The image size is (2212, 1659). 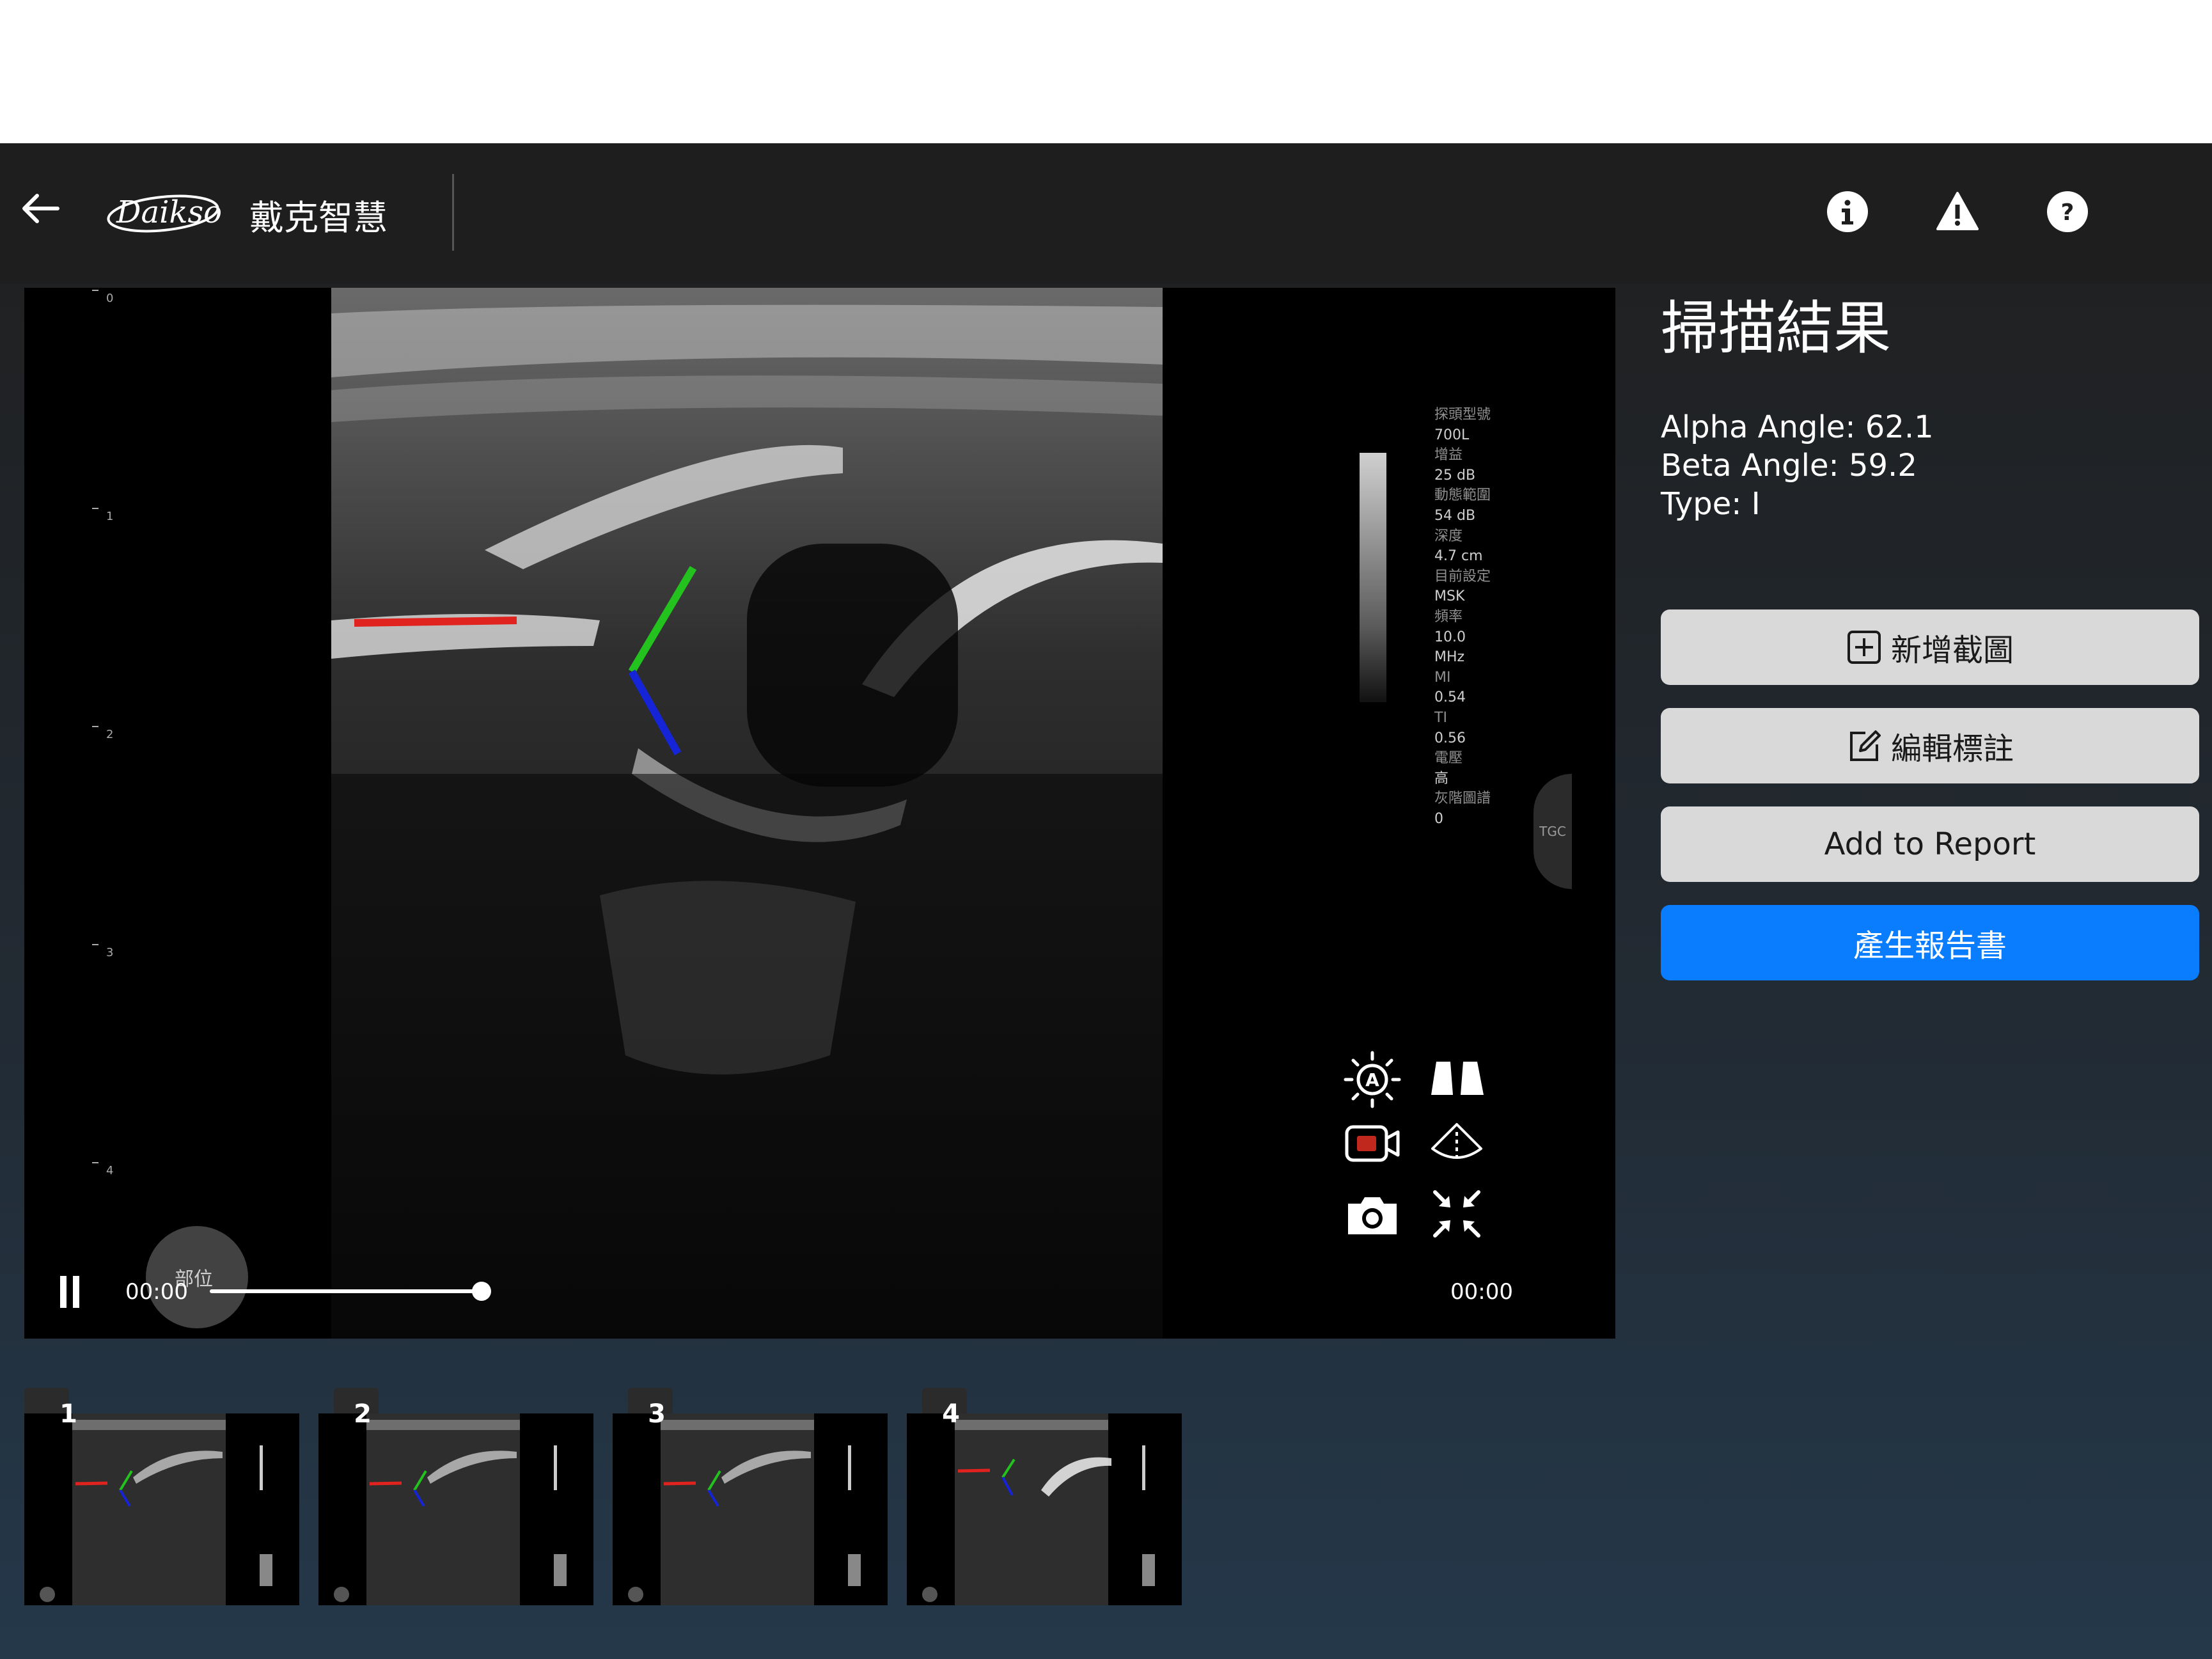 What do you see at coordinates (1462, 495) in the screenshot?
I see `param-label: 動態範圍` at bounding box center [1462, 495].